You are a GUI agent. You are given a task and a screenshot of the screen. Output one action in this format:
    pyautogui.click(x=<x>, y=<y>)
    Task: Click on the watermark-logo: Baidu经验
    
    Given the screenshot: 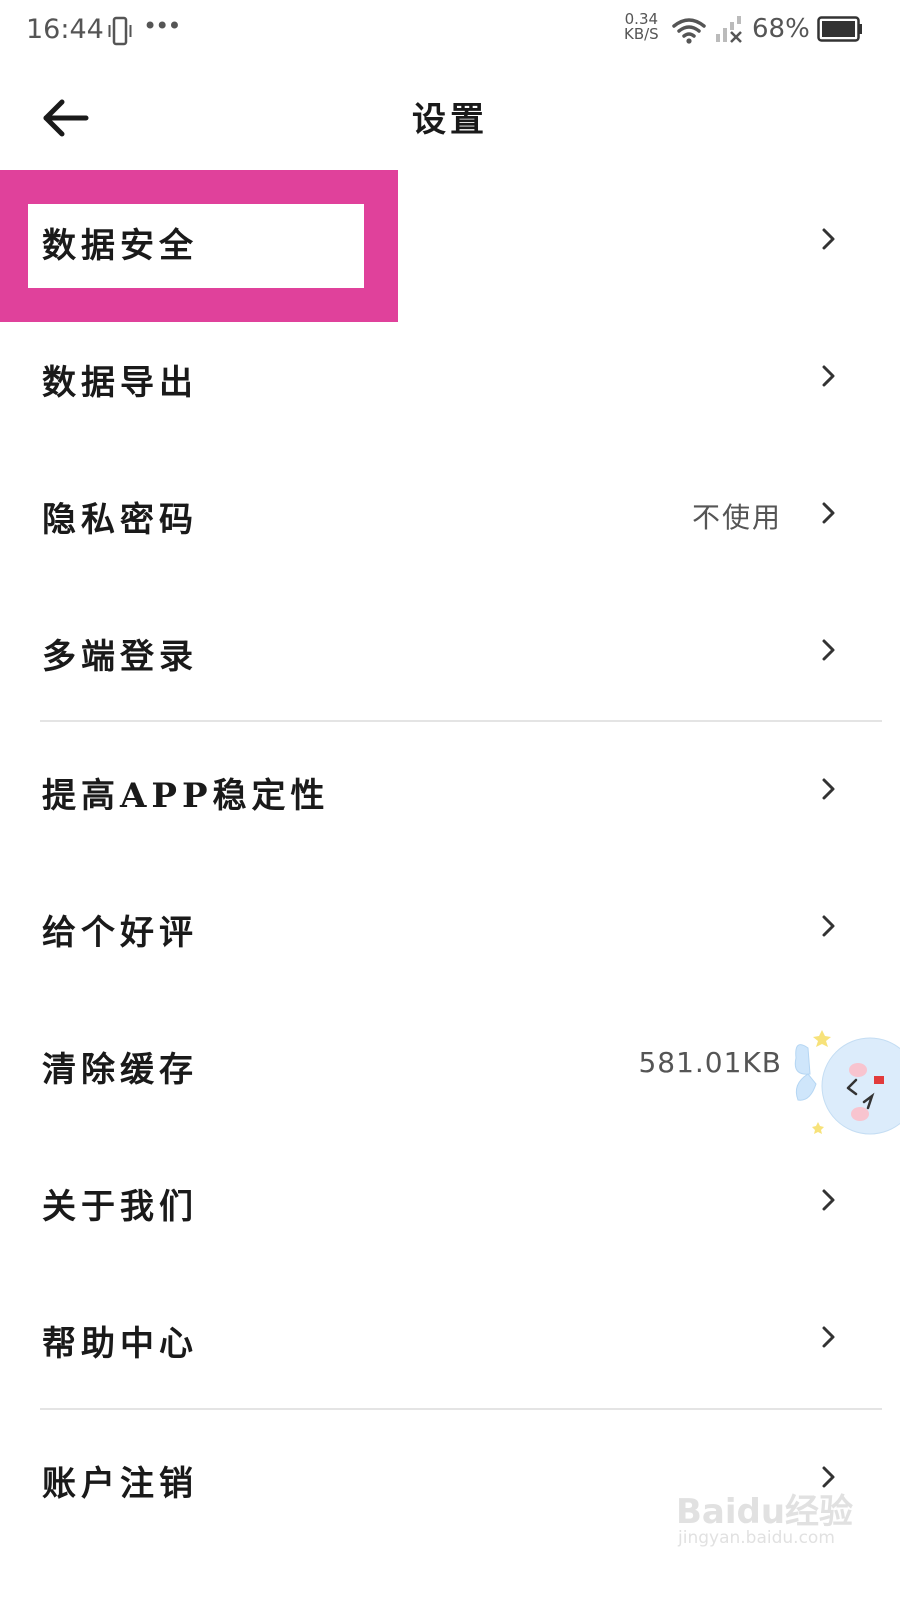 What is the action you would take?
    pyautogui.click(x=765, y=1512)
    